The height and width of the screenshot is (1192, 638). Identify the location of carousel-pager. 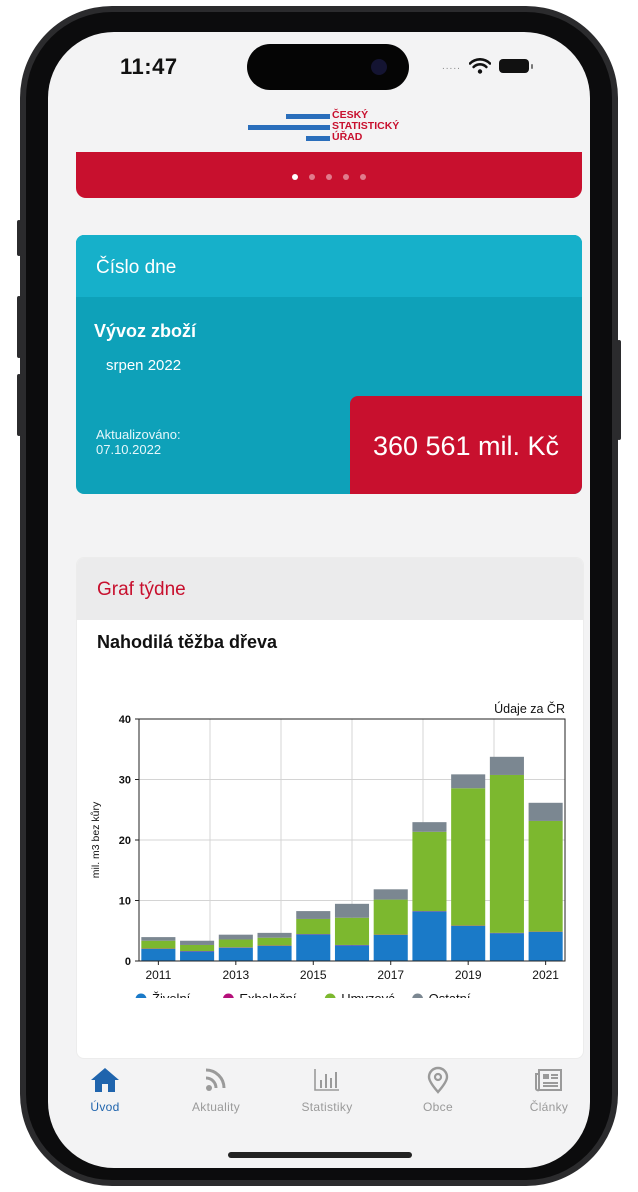
(329, 177).